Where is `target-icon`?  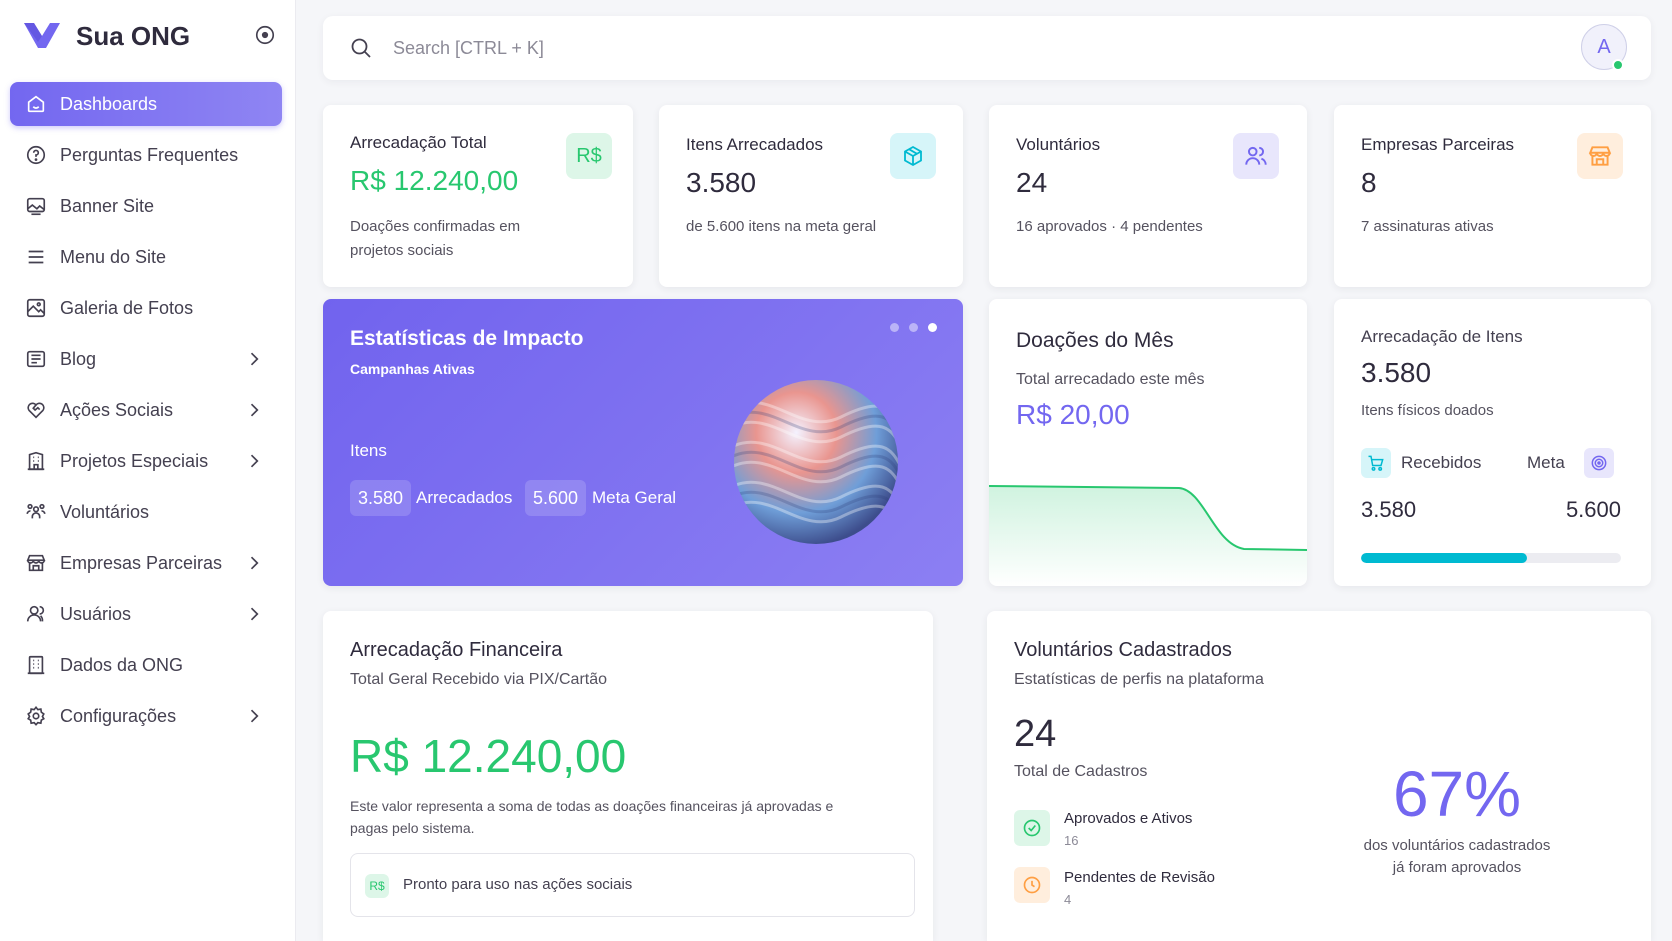
target-icon is located at coordinates (1599, 463).